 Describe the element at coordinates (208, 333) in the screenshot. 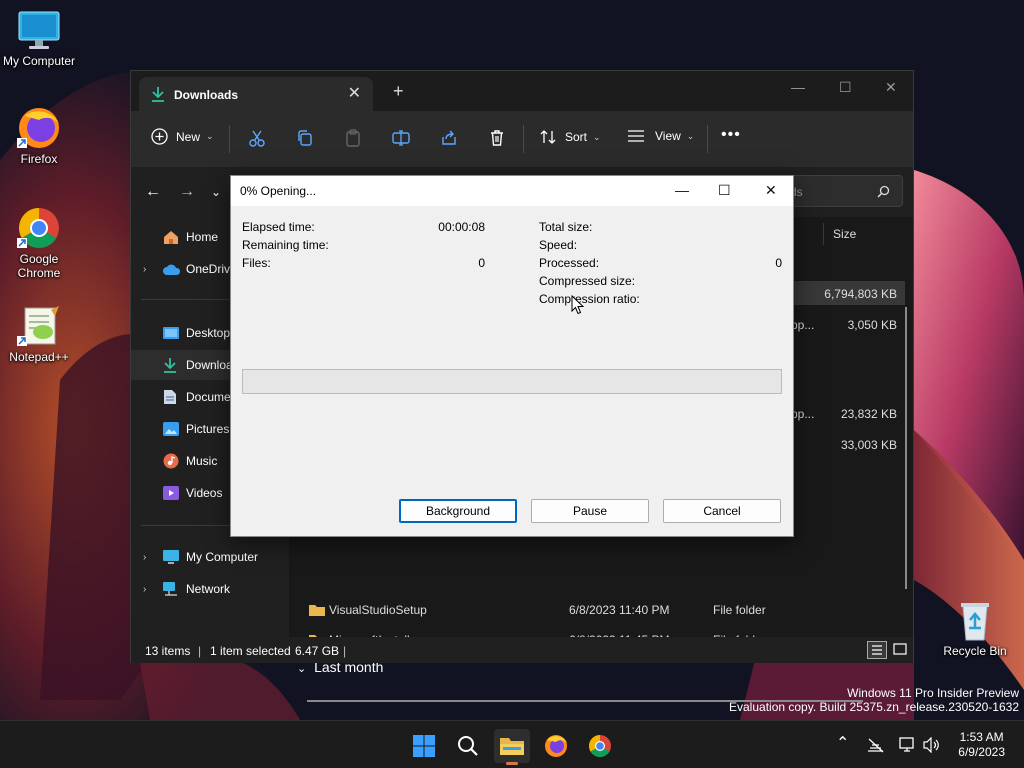

I see `nav-label: Desktop` at that location.